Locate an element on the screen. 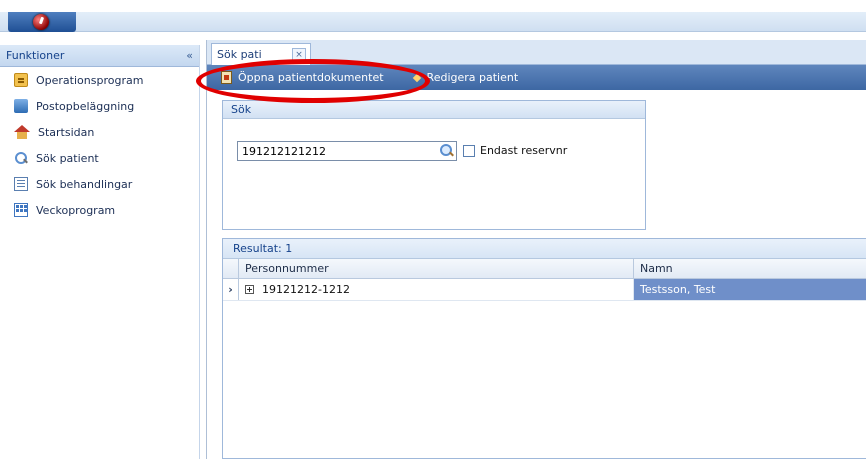  tab-strip: Sök pati × is located at coordinates (536, 52).